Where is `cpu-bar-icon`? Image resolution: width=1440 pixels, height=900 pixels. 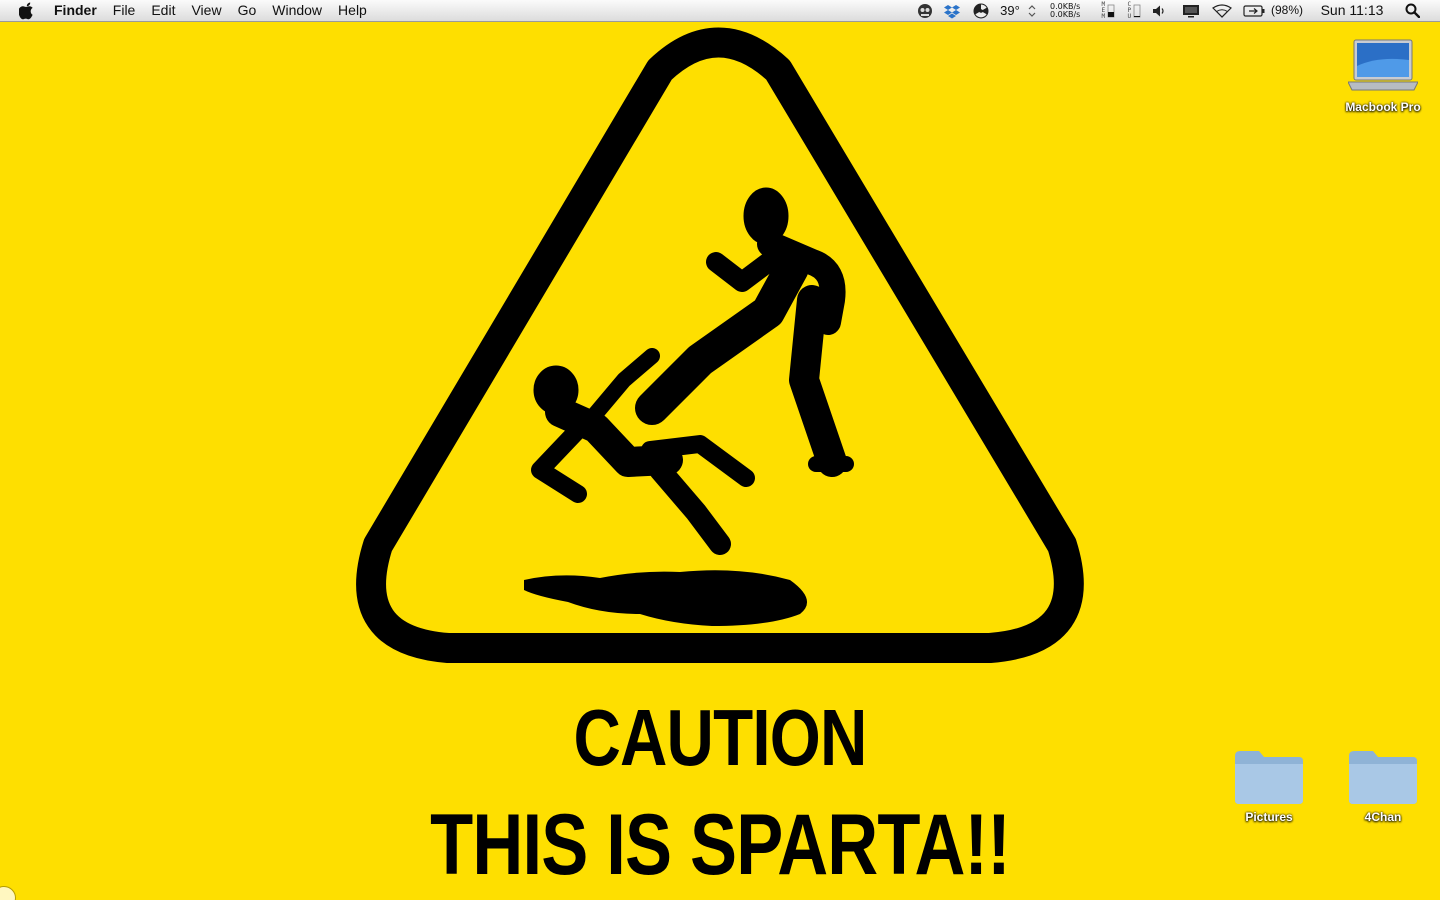 cpu-bar-icon is located at coordinates (1136, 10).